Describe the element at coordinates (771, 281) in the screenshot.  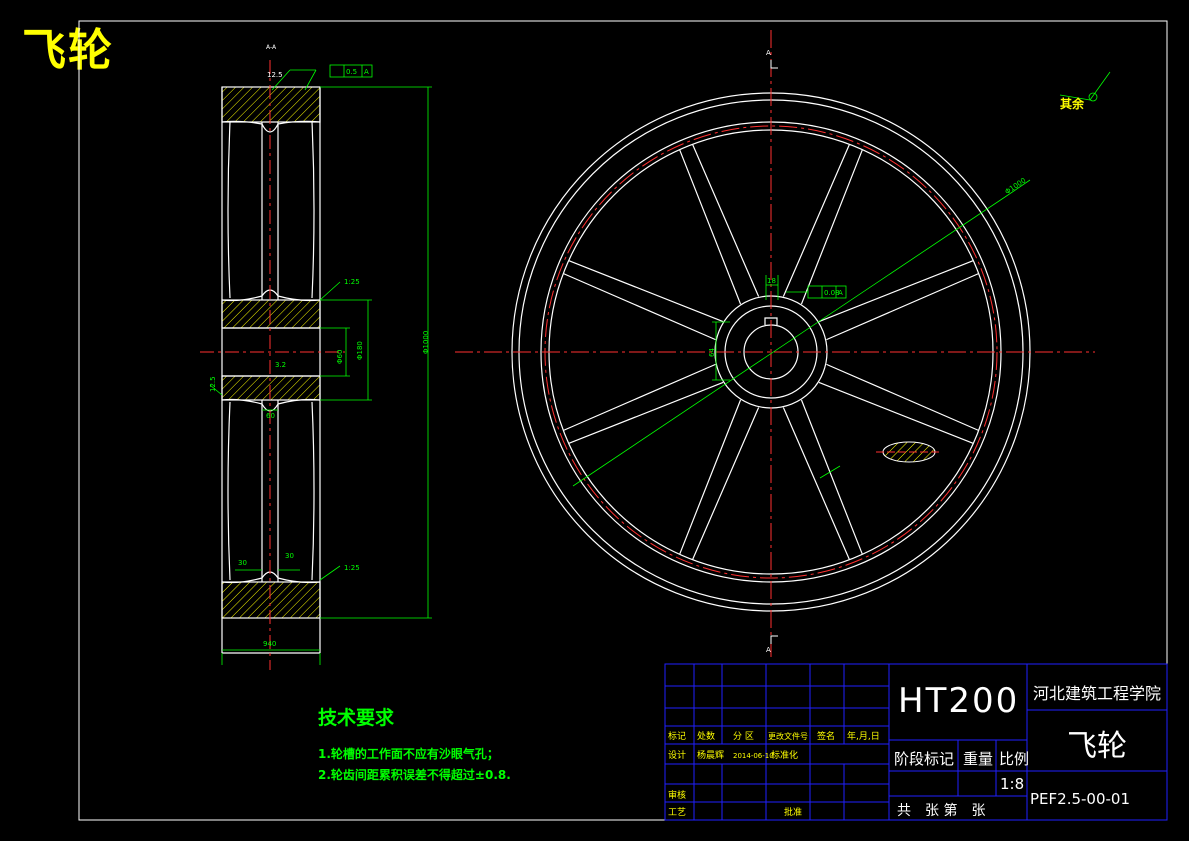
I see `keyway-dim: 18` at that location.